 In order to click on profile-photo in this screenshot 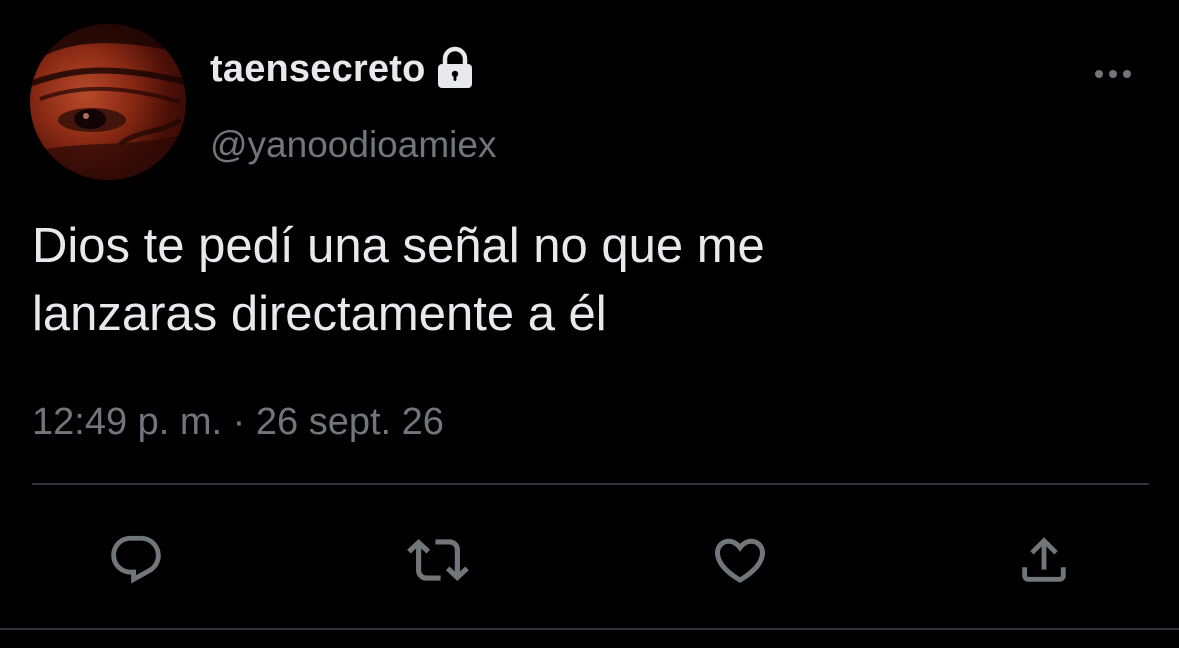, I will do `click(108, 102)`.